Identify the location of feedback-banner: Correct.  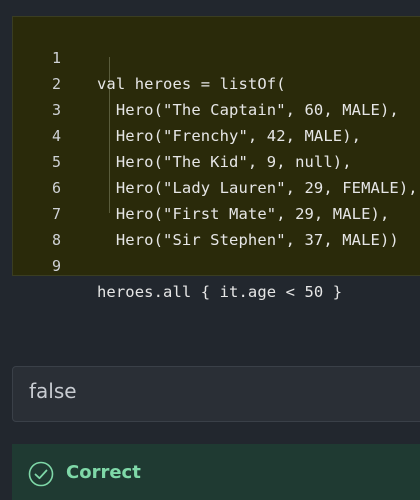
(216, 472).